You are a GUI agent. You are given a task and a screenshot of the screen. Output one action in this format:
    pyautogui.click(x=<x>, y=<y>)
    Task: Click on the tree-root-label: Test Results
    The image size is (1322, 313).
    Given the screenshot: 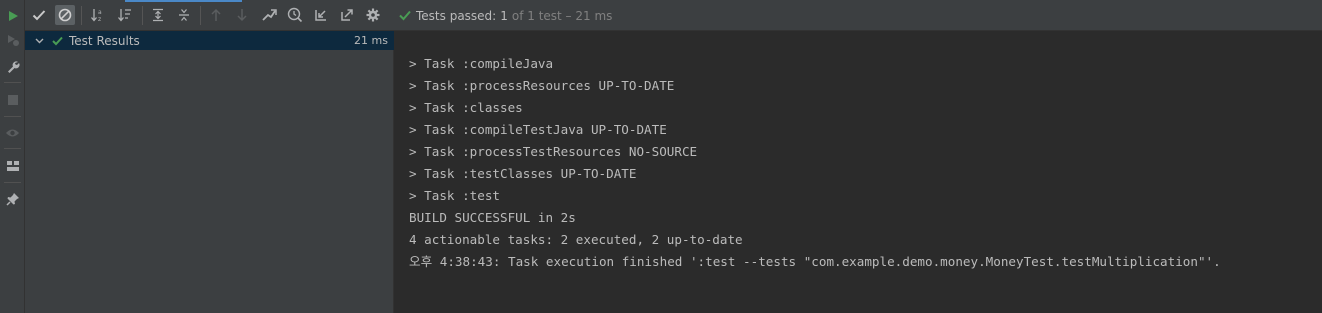 What is the action you would take?
    pyautogui.click(x=104, y=40)
    